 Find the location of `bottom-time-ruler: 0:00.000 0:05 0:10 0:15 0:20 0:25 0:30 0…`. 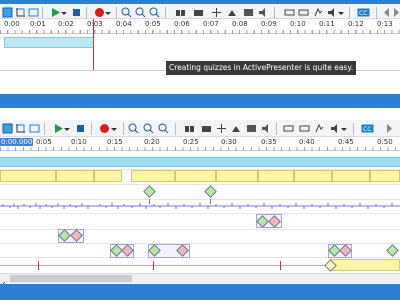

bottom-time-ruler: 0:00.000 0:05 0:10 0:15 0:20 0:25 0:30 0… is located at coordinates (200, 144).